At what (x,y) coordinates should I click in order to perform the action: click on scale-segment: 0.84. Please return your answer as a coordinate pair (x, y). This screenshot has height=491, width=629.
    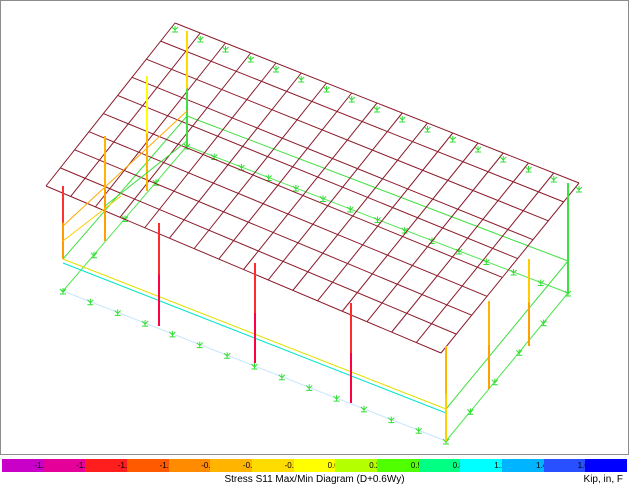
    Looking at the image, I should click on (443, 465).